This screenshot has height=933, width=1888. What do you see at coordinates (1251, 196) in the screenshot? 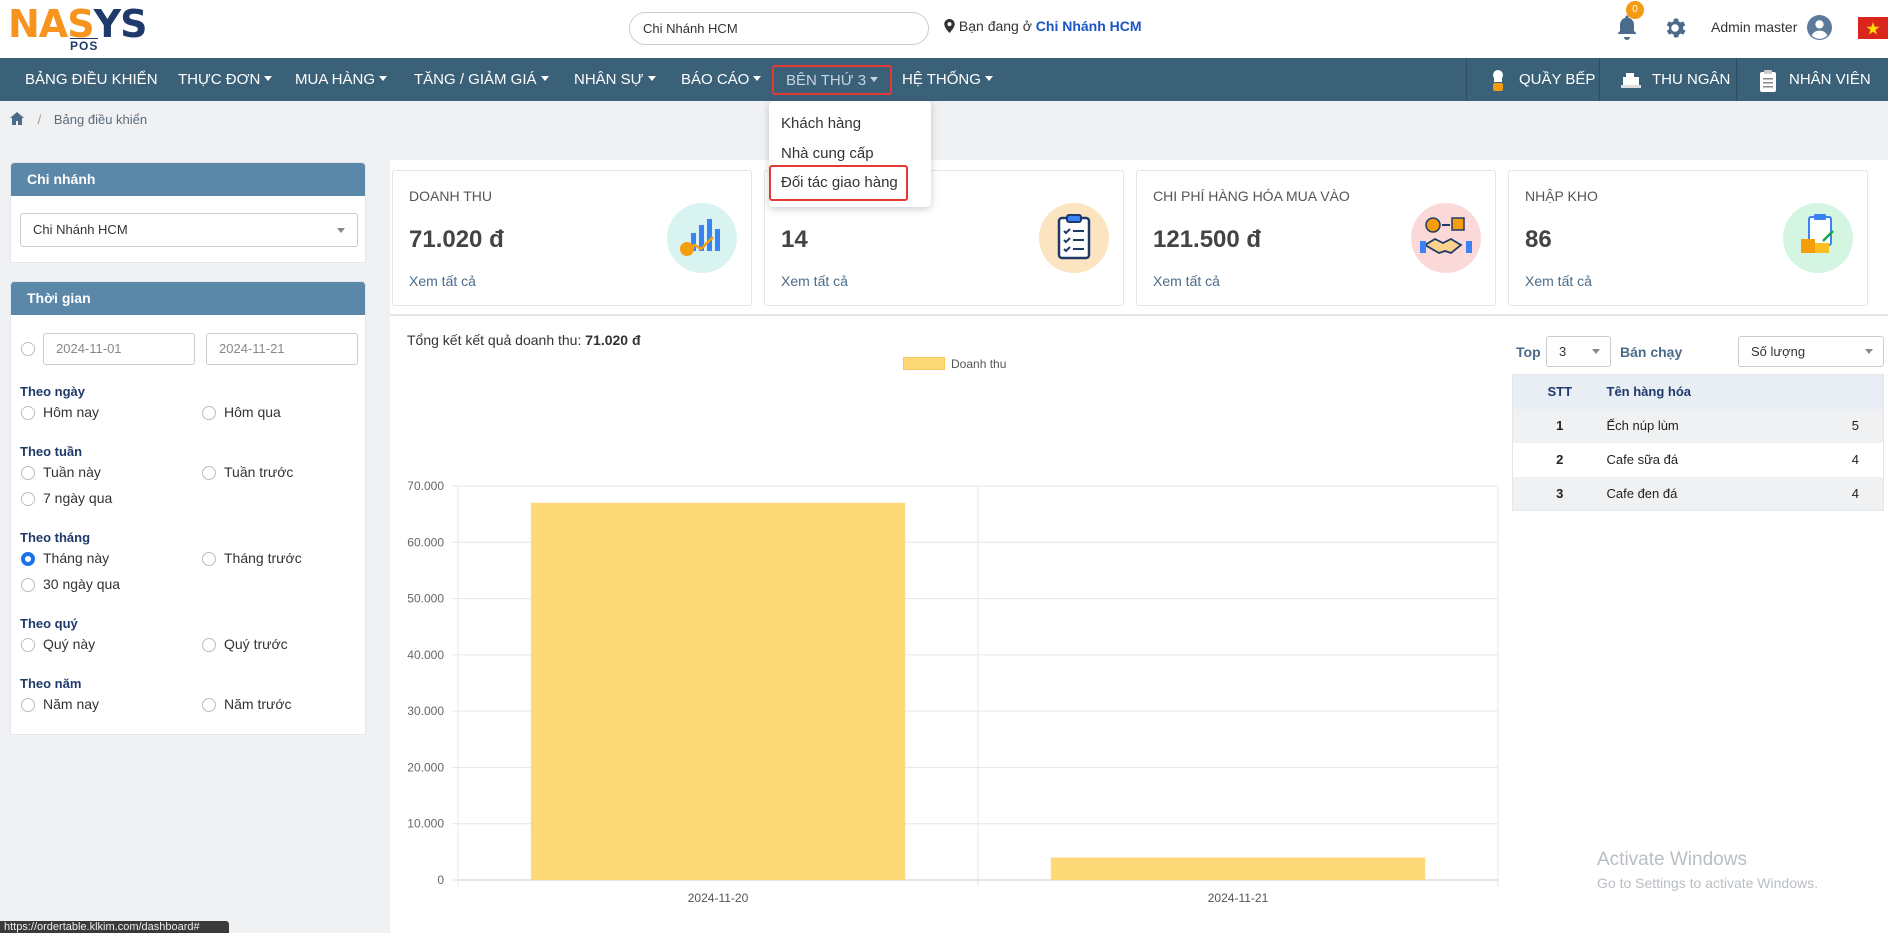
I see `stat-title: CHI PHÍ HÀNG HÓA MUA VÀO` at bounding box center [1251, 196].